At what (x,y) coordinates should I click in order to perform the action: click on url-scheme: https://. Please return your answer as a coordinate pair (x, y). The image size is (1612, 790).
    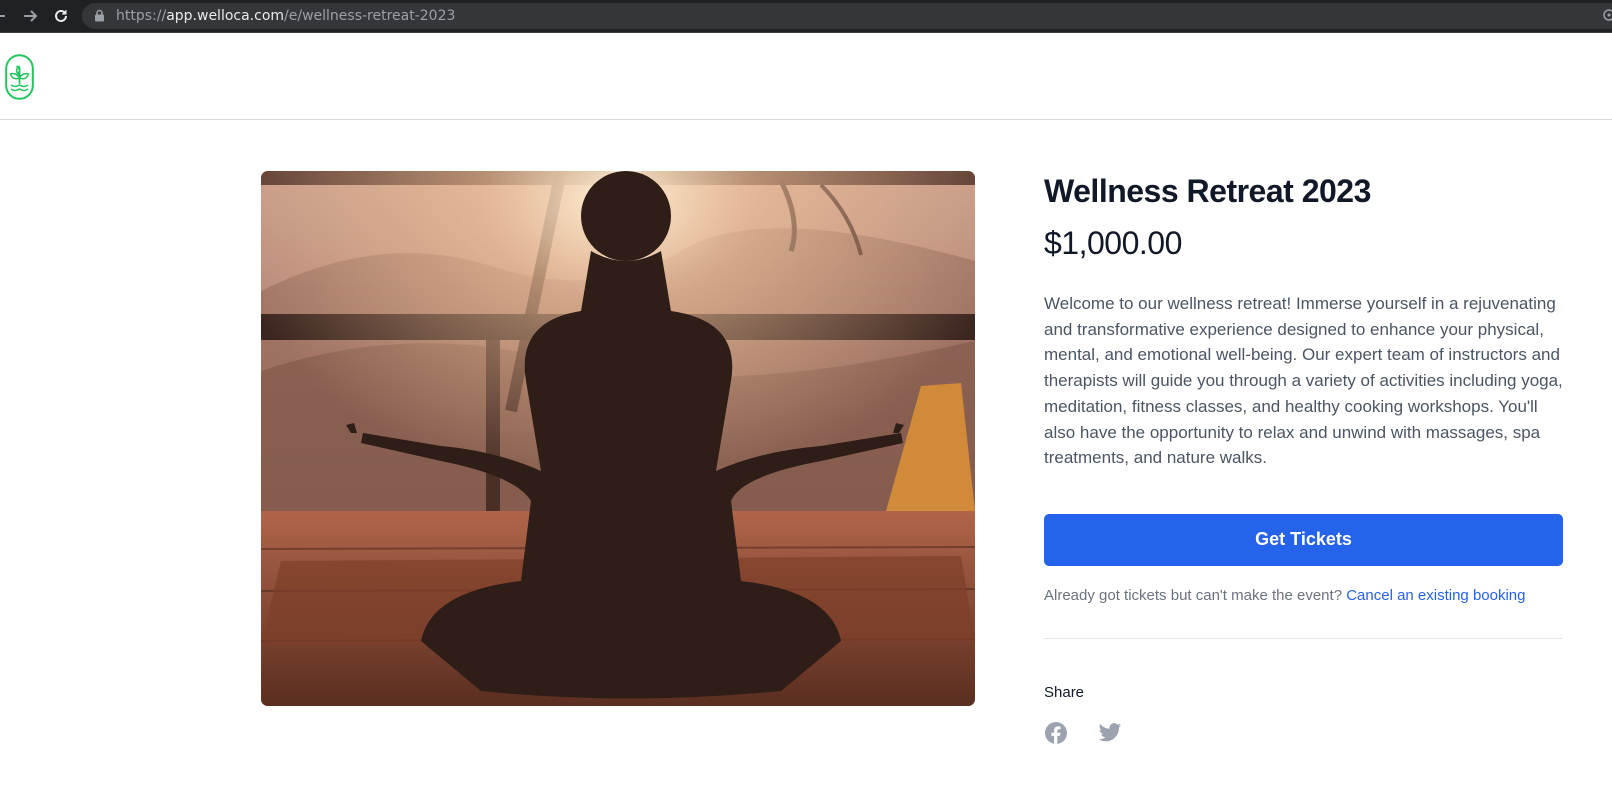
    Looking at the image, I should click on (141, 16).